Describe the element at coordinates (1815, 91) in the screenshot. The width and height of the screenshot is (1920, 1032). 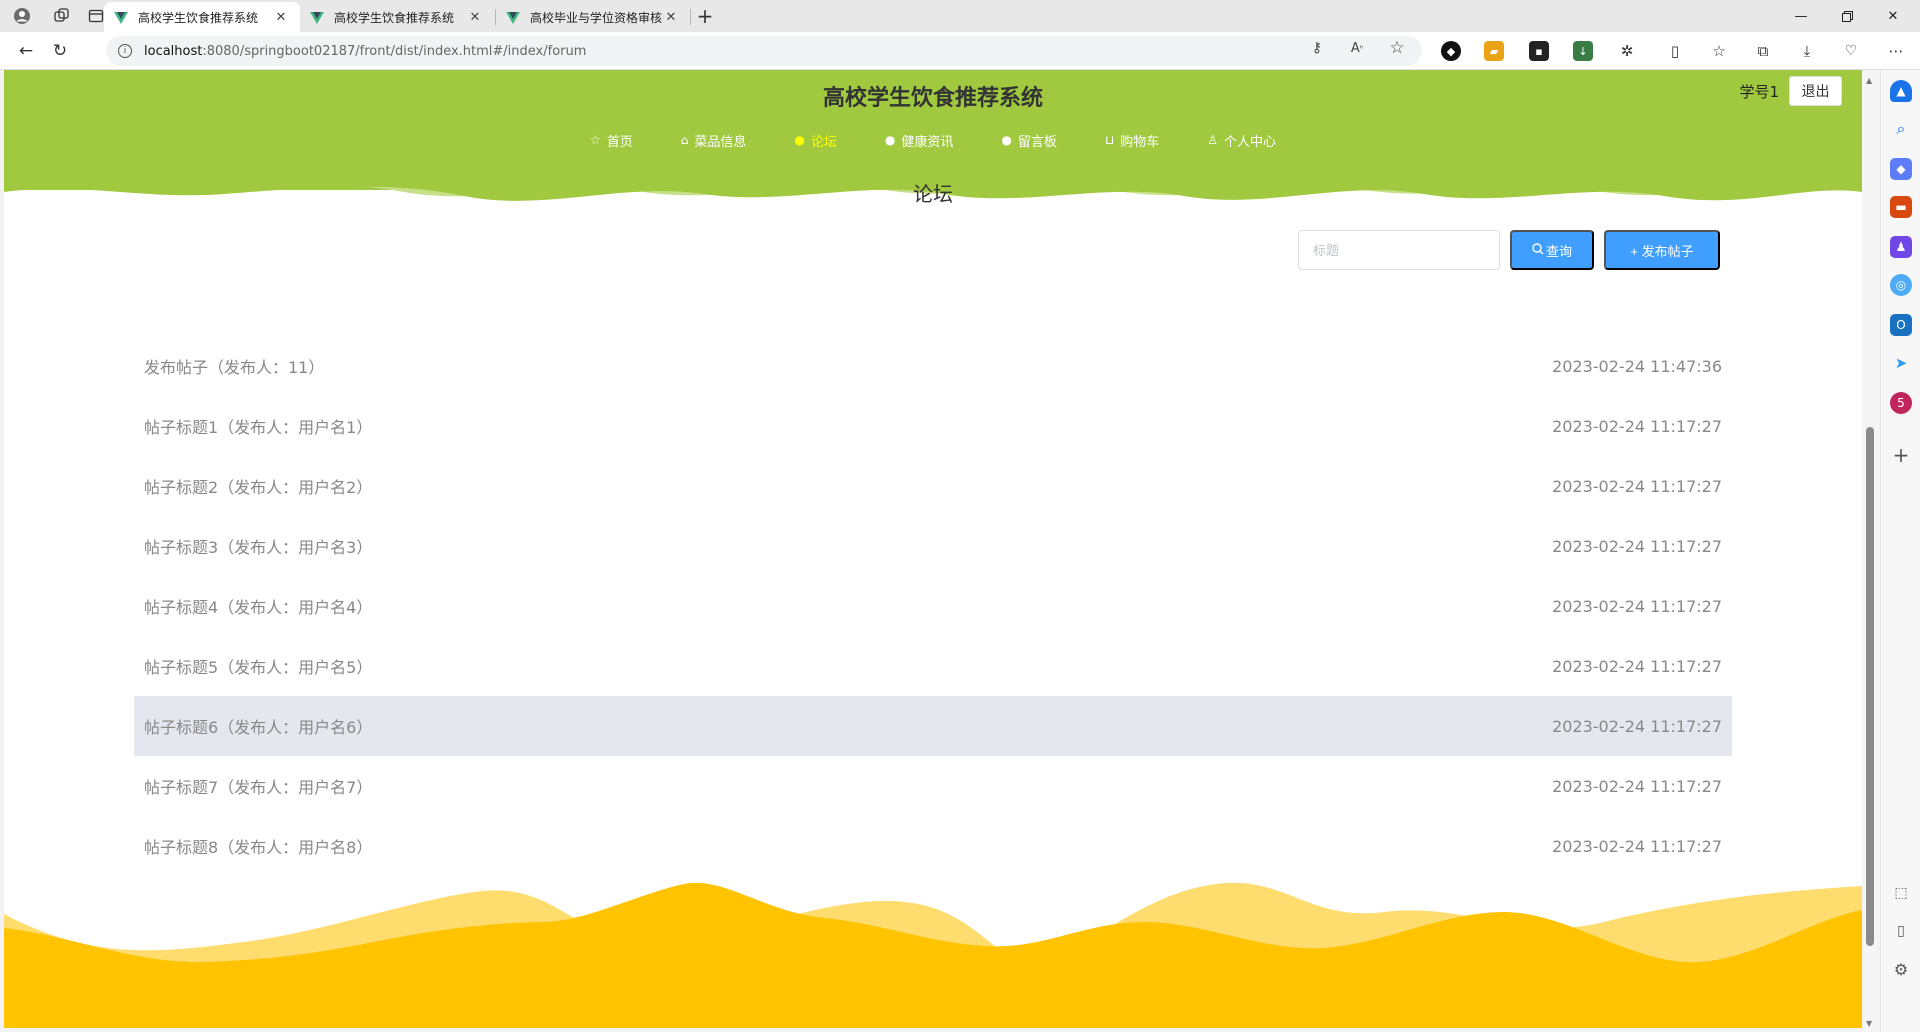
I see `logout-button: 退出` at that location.